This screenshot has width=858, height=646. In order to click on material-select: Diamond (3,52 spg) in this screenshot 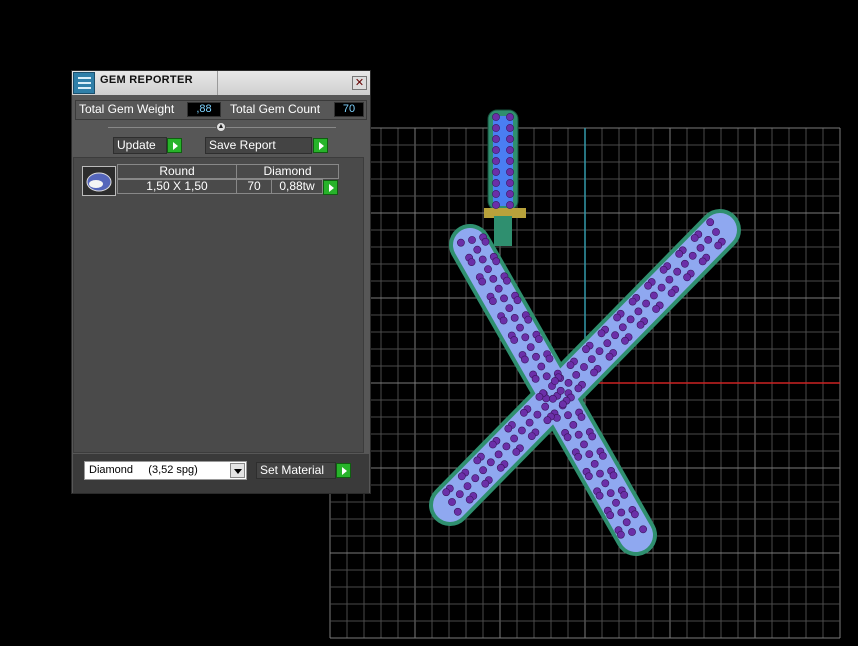, I will do `click(165, 470)`.